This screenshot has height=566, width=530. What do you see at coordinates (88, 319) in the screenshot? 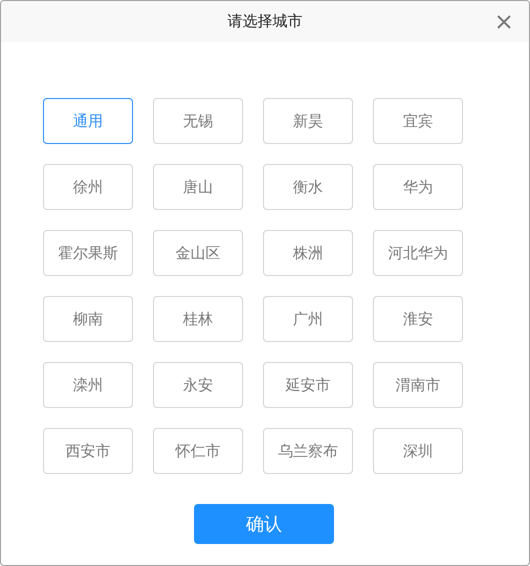
I see `city-option: 柳南` at bounding box center [88, 319].